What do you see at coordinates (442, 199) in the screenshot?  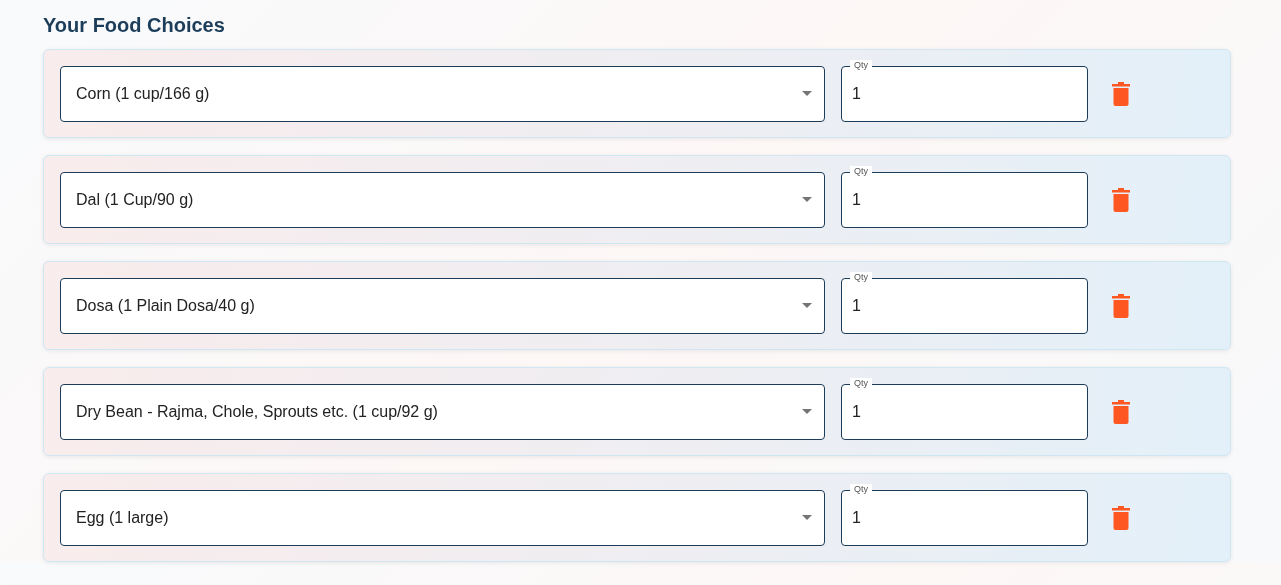 I see `food-select: Dal (1 Cup/90 g)` at bounding box center [442, 199].